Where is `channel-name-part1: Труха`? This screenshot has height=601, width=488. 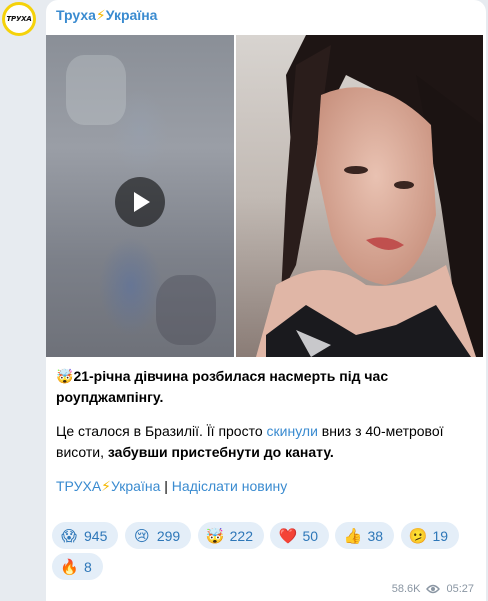 channel-name-part1: Труха is located at coordinates (76, 15).